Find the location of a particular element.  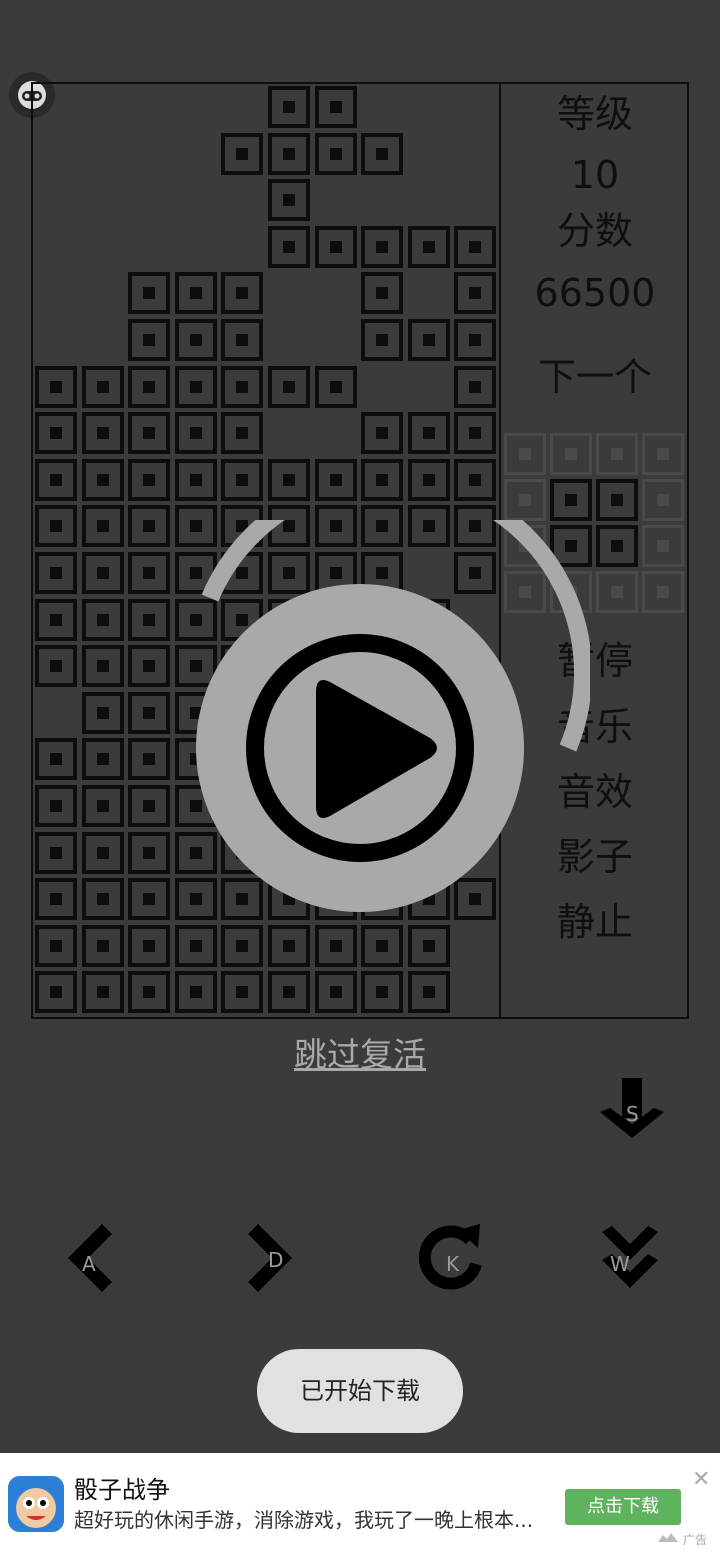

score-label: 分数 is located at coordinates (594, 231).